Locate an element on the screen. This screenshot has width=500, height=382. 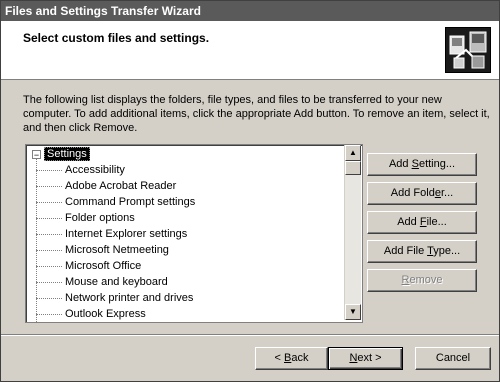
scroll-up-arrow-icon: ▲ is located at coordinates (353, 153).